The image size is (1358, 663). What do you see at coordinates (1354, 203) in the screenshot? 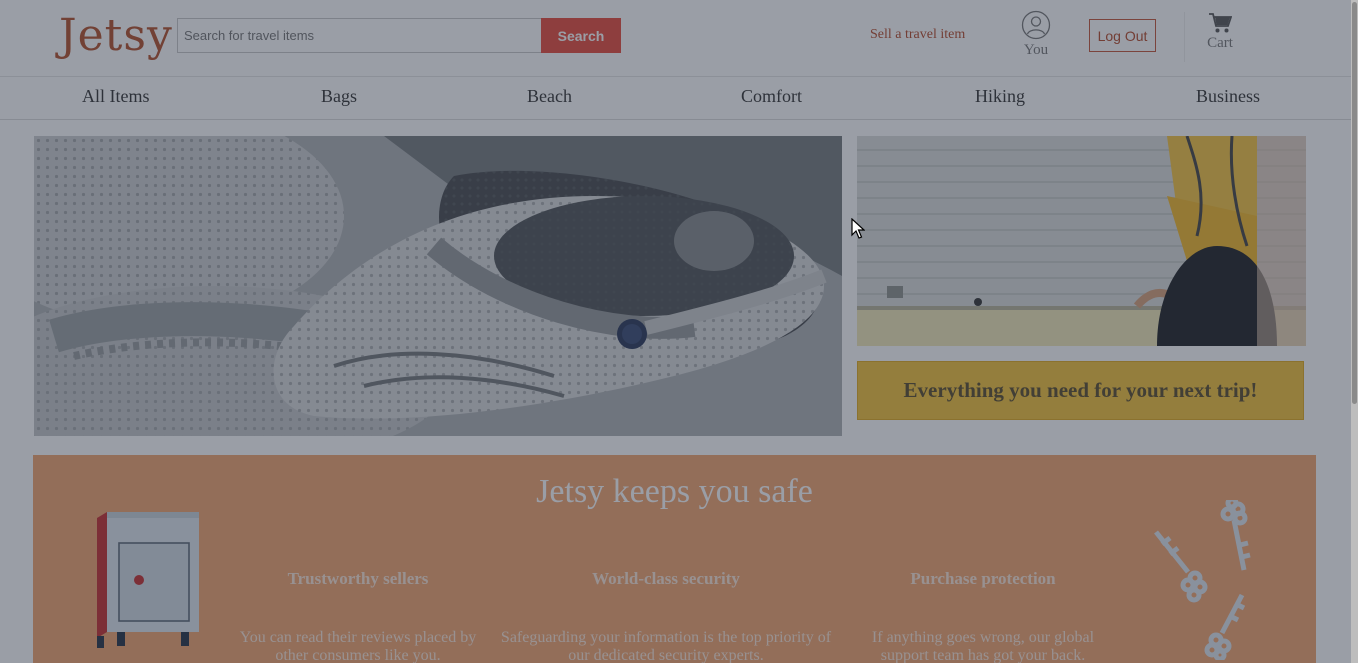
I see `scrollbar-thumb` at bounding box center [1354, 203].